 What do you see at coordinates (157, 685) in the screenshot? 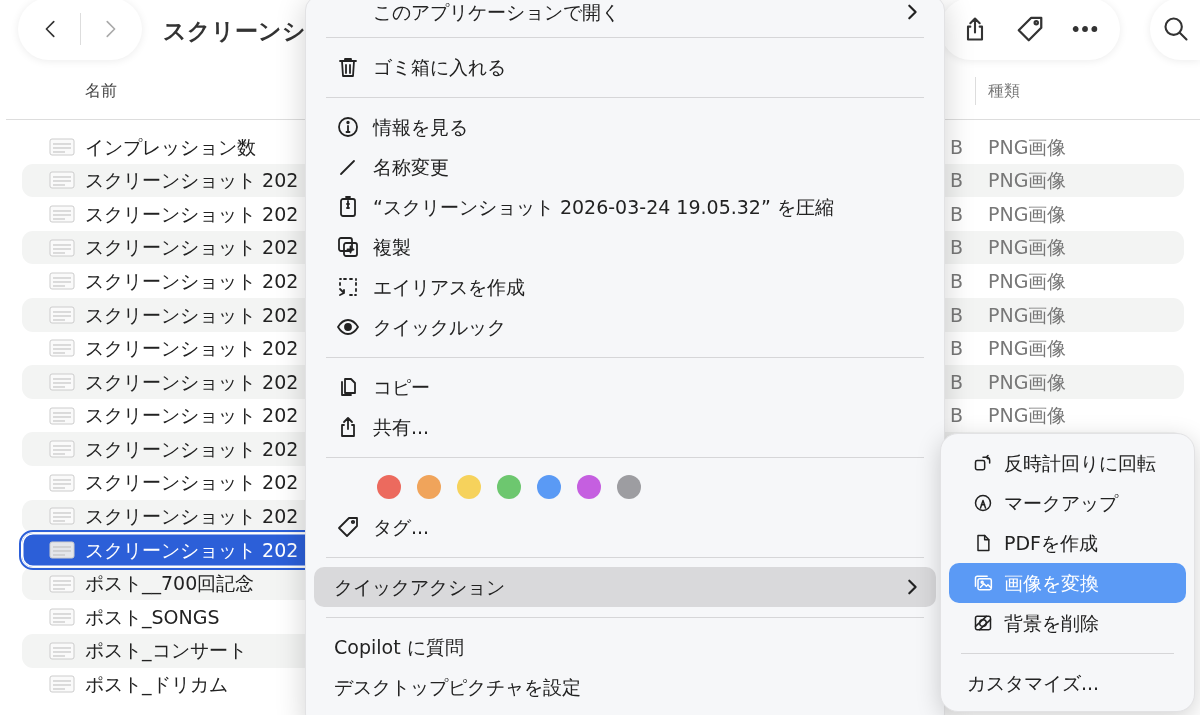
I see `file-name: ポスト_ドリカム` at bounding box center [157, 685].